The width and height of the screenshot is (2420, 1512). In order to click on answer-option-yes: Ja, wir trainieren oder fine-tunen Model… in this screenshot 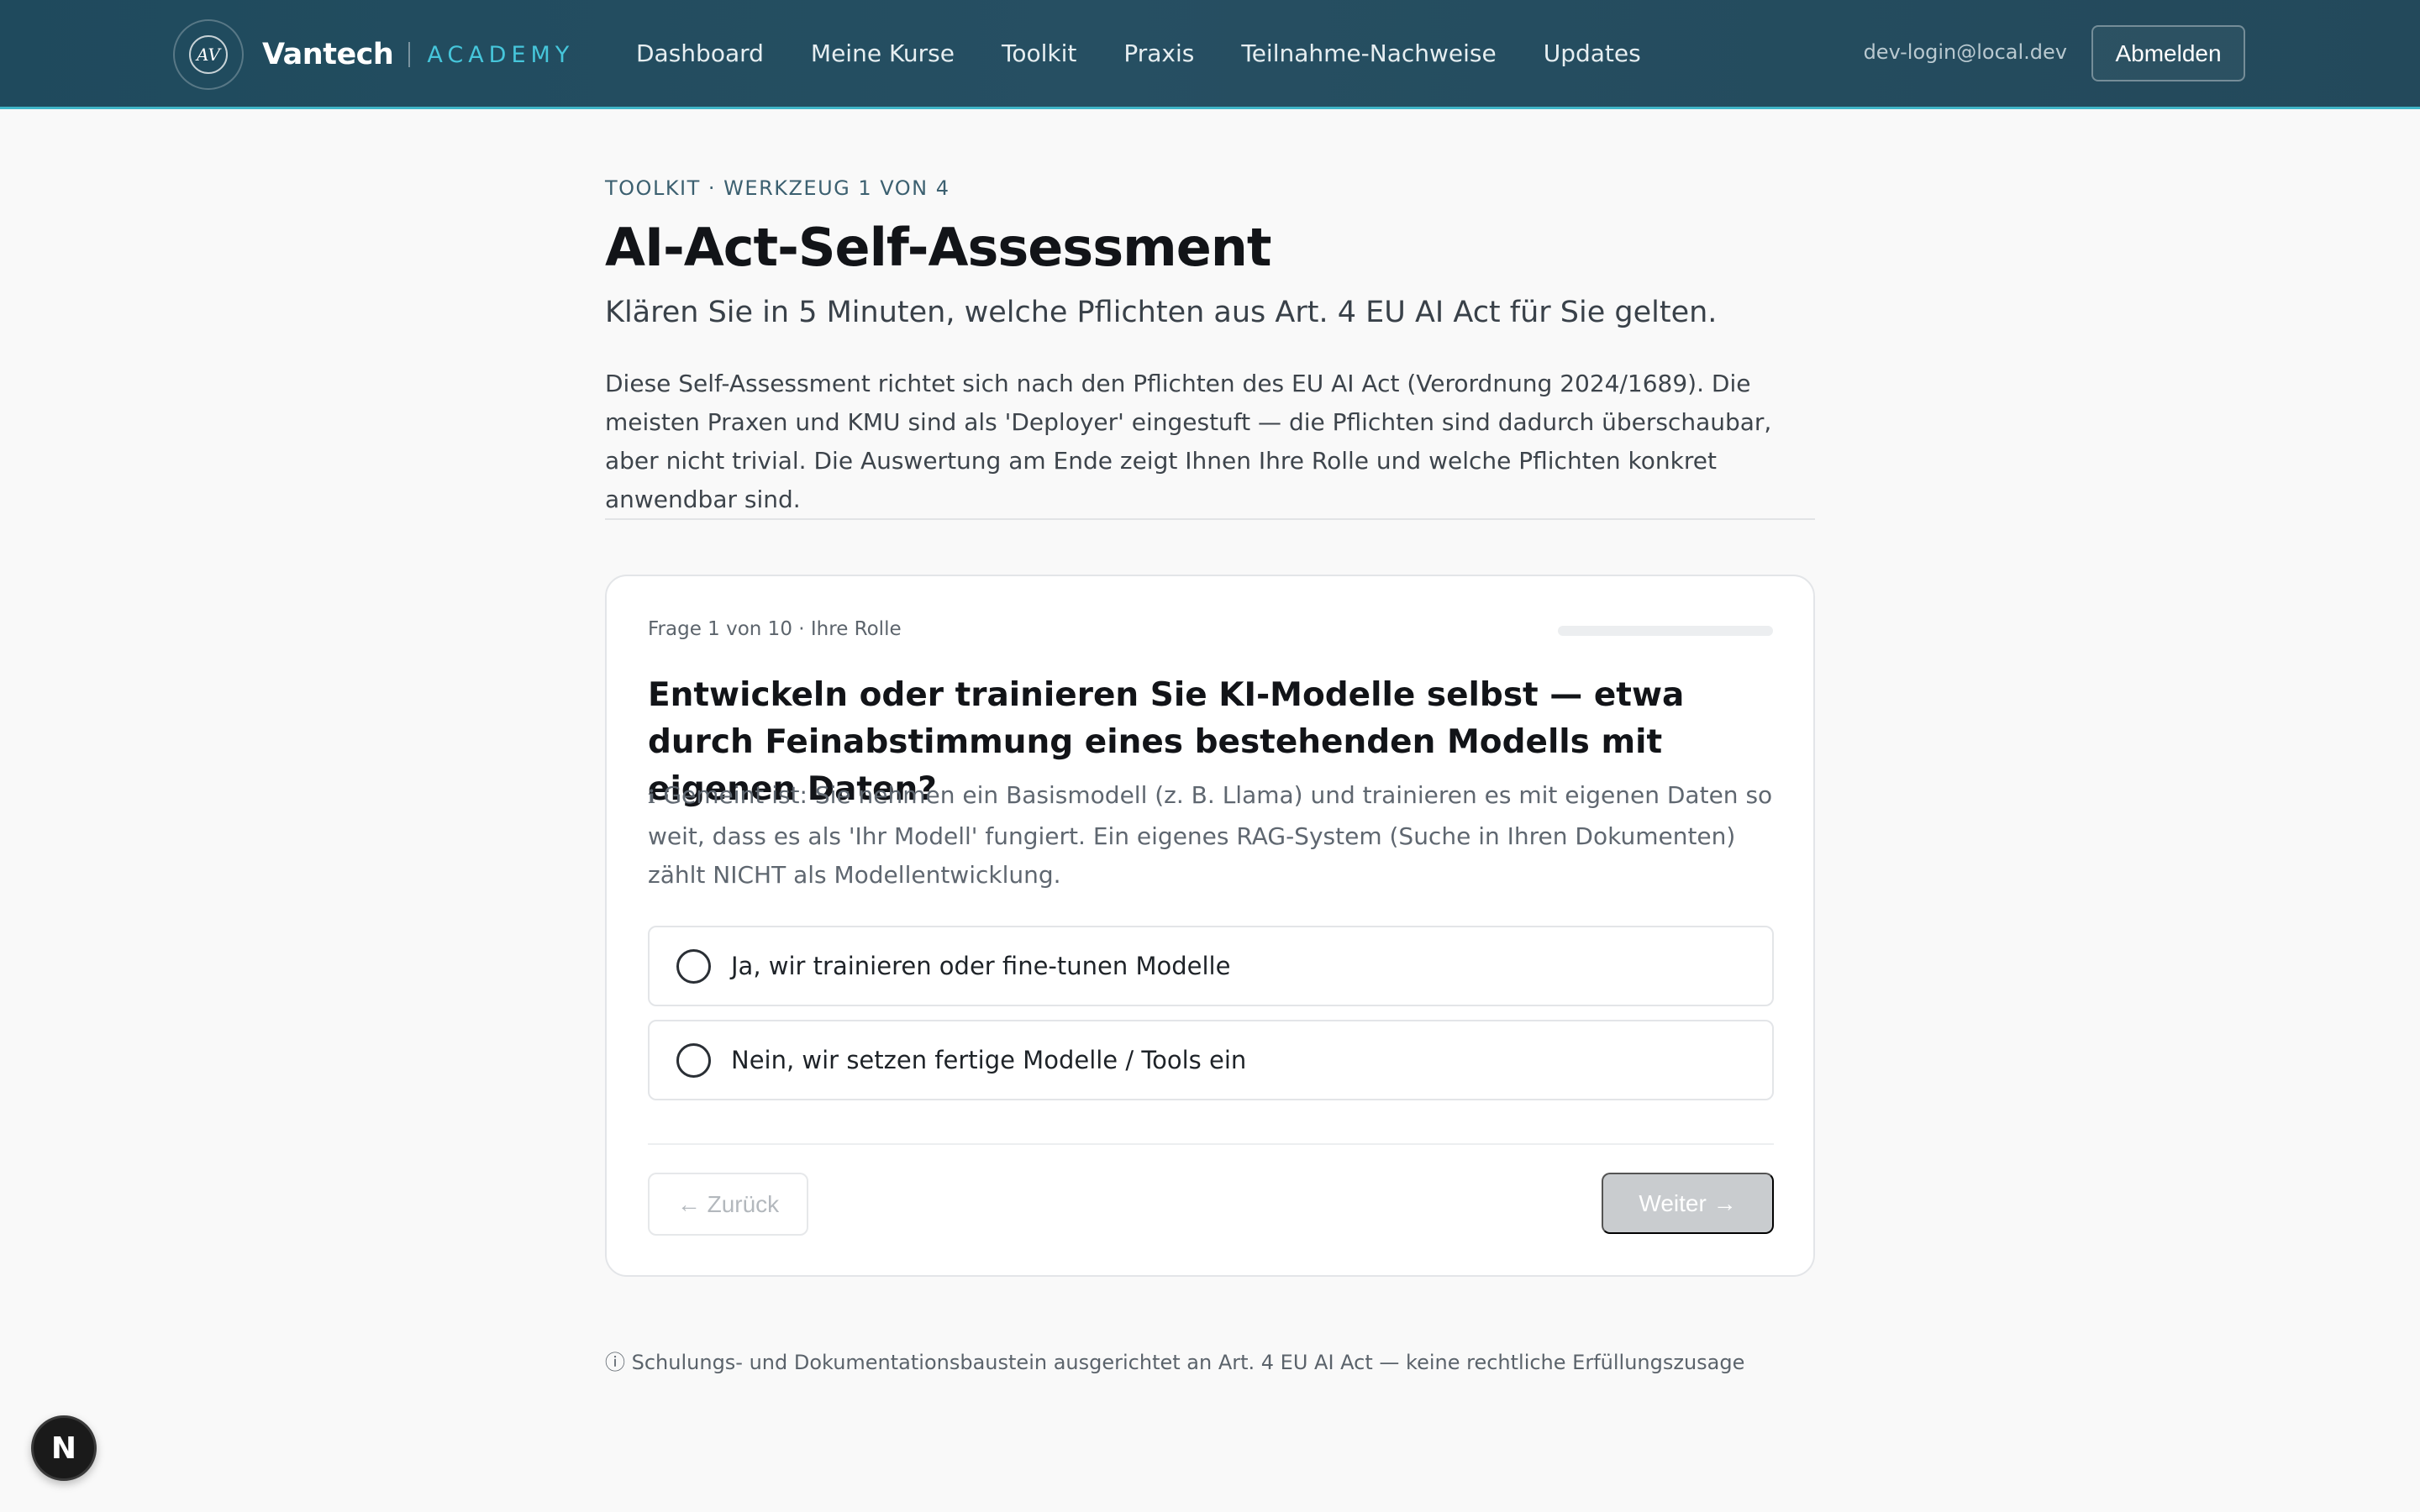, I will do `click(1211, 966)`.